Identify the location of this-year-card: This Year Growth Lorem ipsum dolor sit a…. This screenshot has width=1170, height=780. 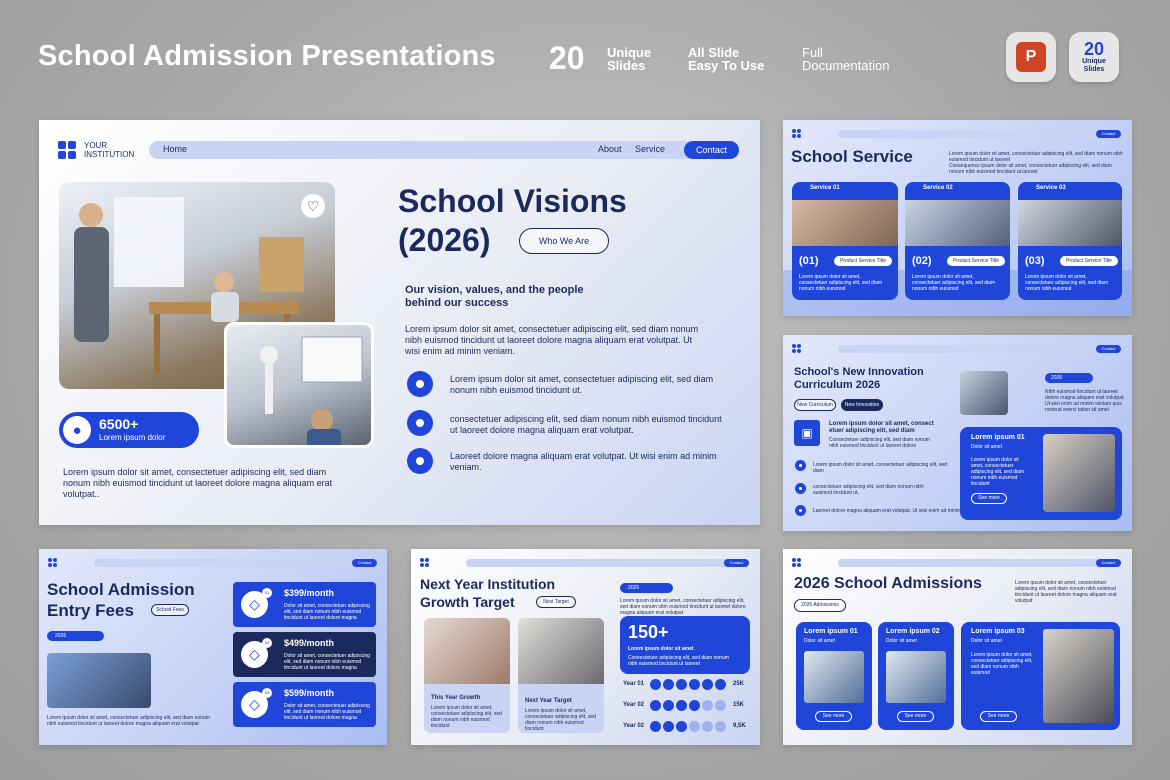
(467, 675).